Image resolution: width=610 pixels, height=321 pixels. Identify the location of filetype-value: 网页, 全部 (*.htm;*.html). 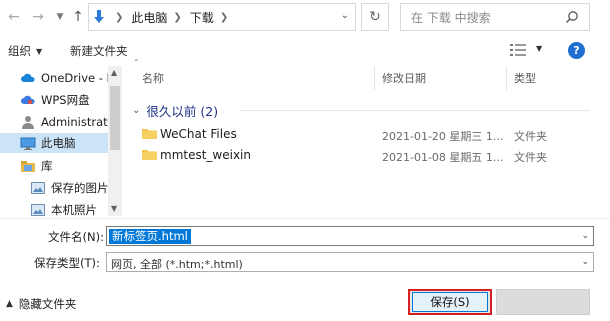
(177, 264).